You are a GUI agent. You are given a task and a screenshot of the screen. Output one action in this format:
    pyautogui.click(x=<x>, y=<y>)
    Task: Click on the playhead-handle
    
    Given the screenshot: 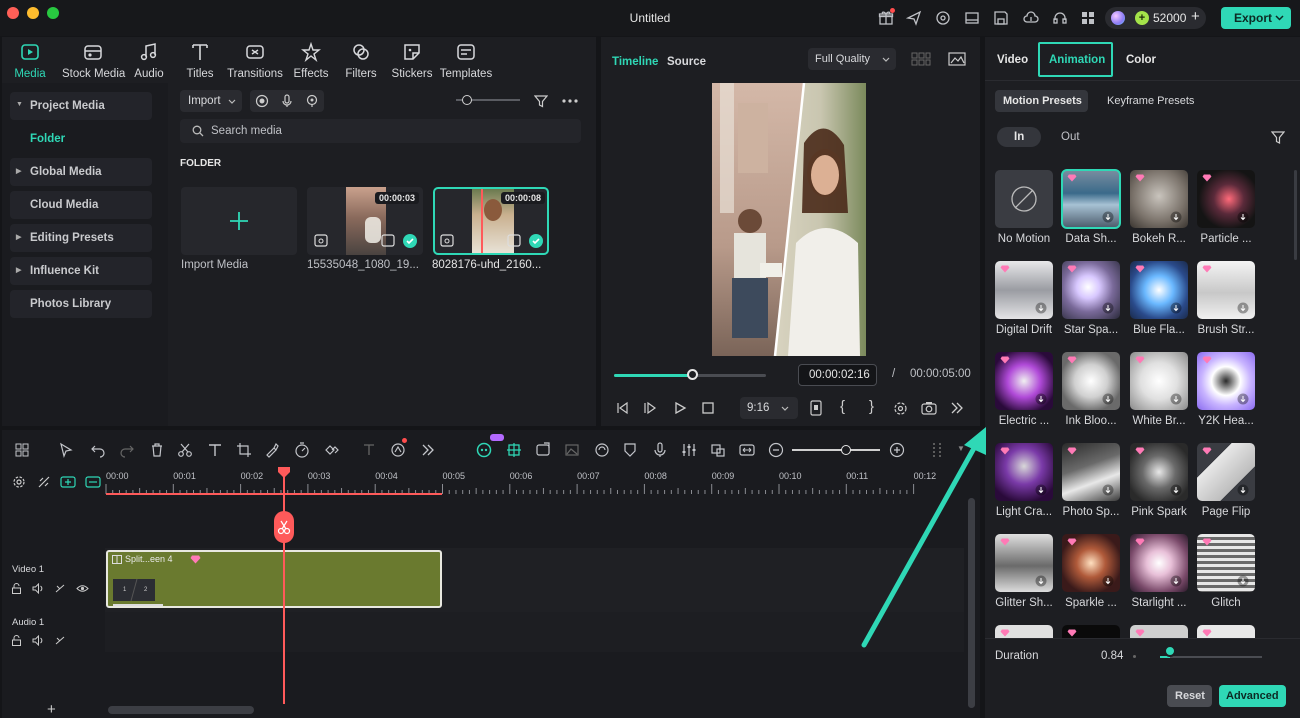 What is the action you would take?
    pyautogui.click(x=693, y=374)
    